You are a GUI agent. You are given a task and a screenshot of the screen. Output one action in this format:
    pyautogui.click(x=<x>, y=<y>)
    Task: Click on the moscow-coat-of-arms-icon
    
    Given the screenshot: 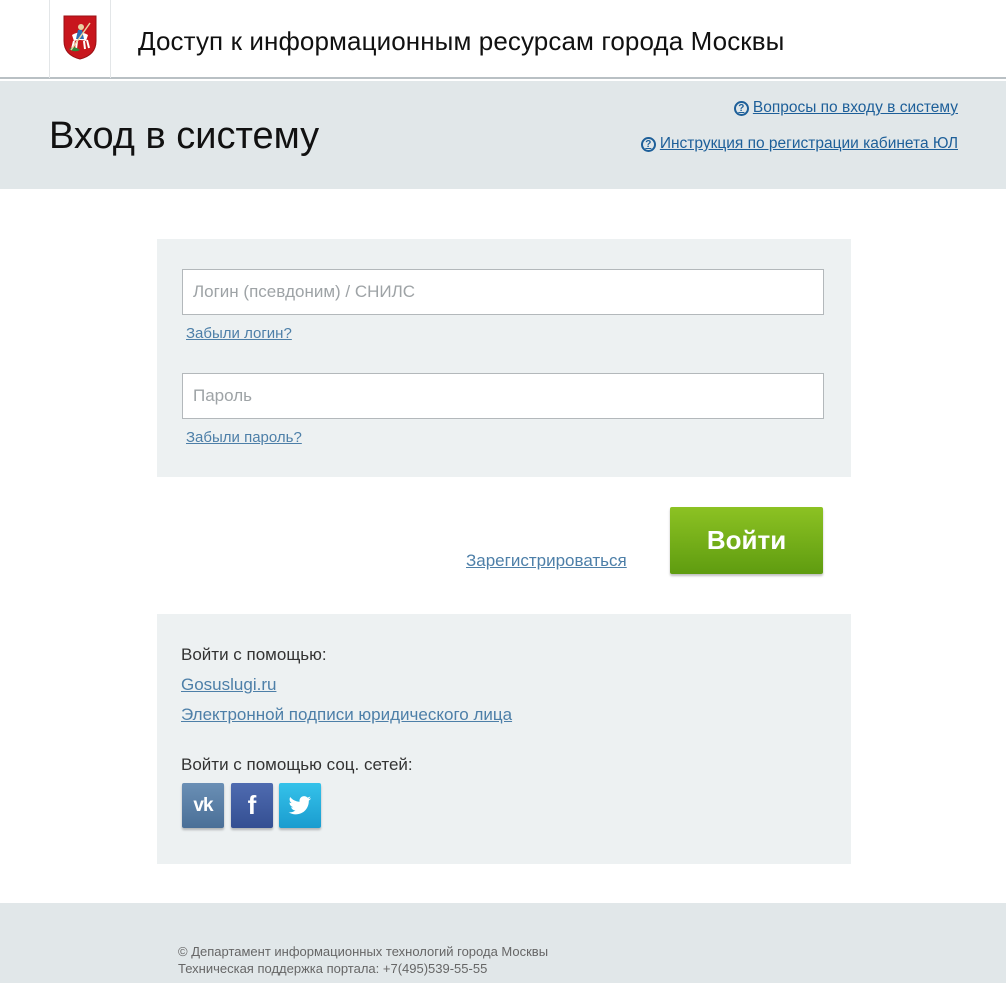 What is the action you would take?
    pyautogui.click(x=80, y=37)
    